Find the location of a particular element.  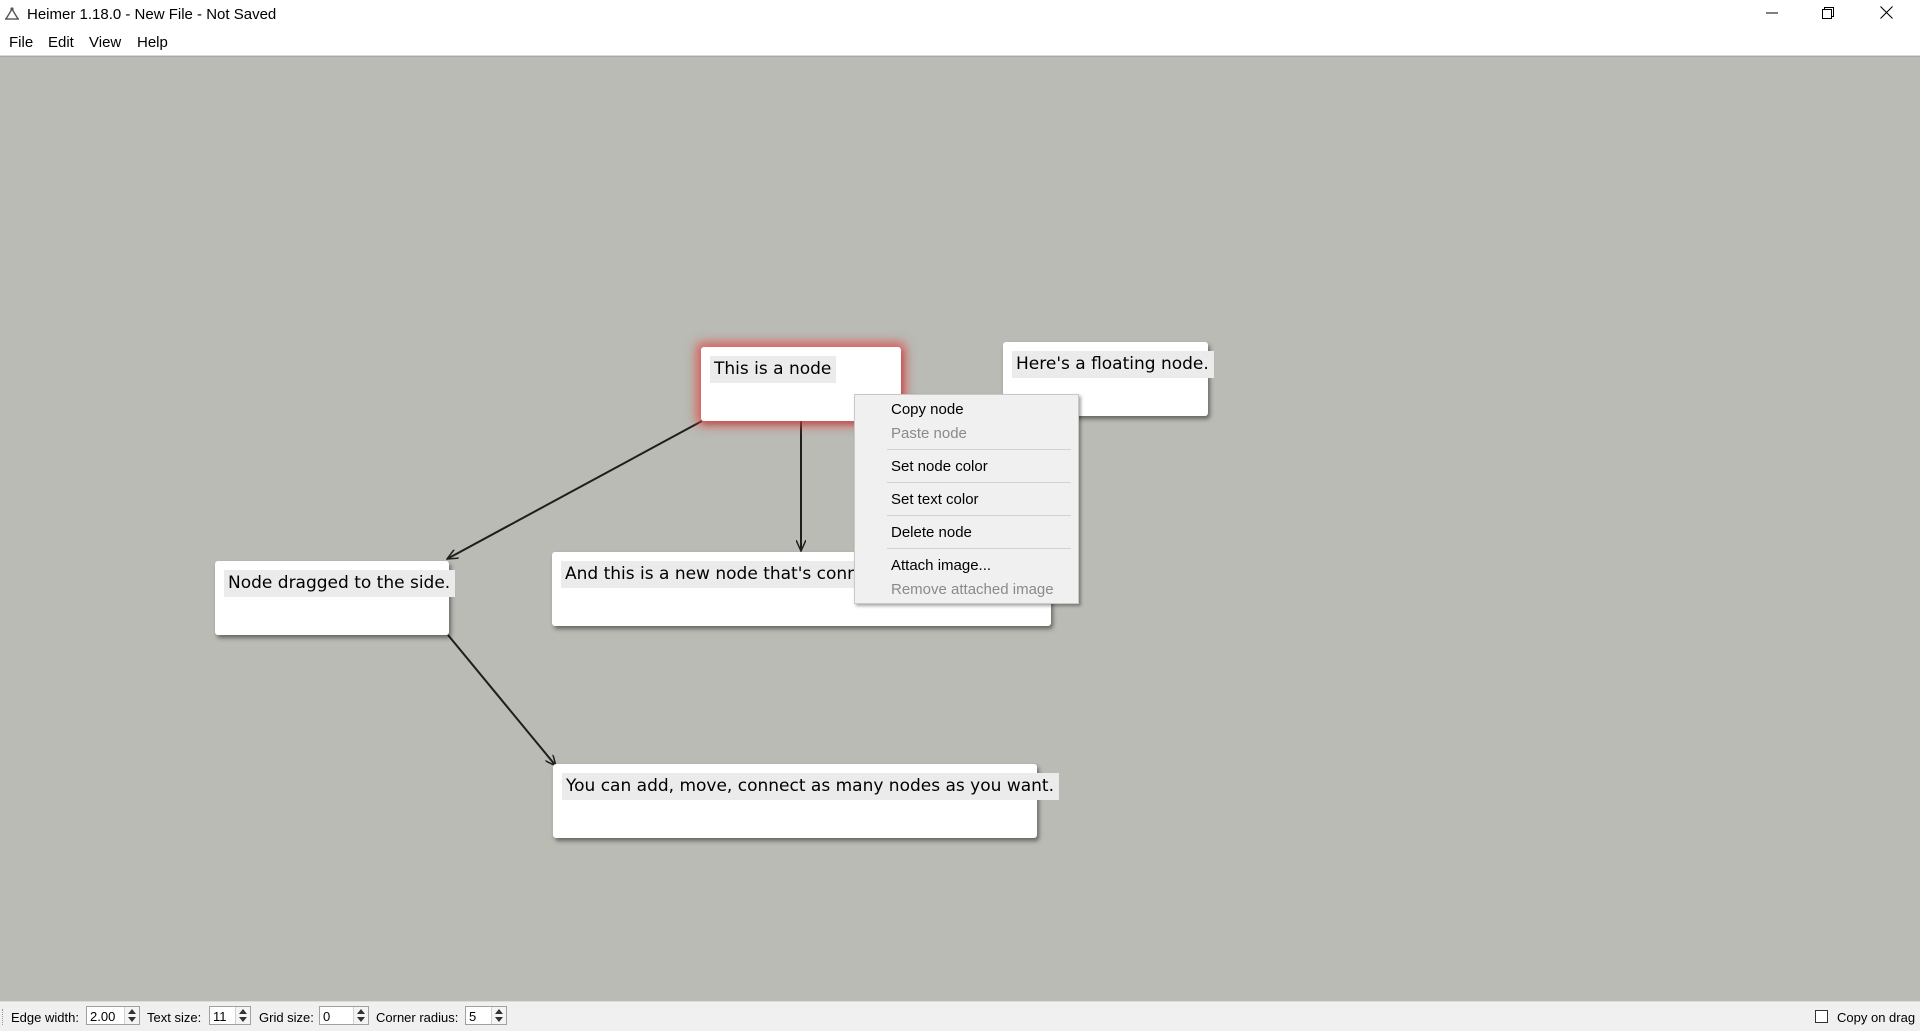

window-title: Heimer 1.18.0 - New File - Not Saved is located at coordinates (152, 14).